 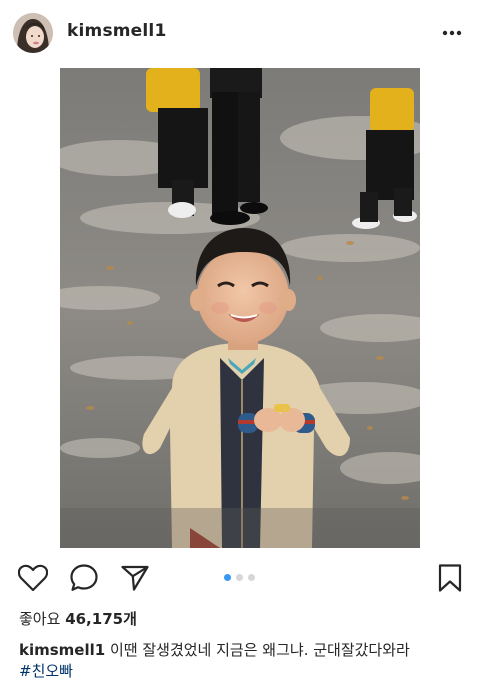 I want to click on carousel-indicator, so click(x=239, y=577).